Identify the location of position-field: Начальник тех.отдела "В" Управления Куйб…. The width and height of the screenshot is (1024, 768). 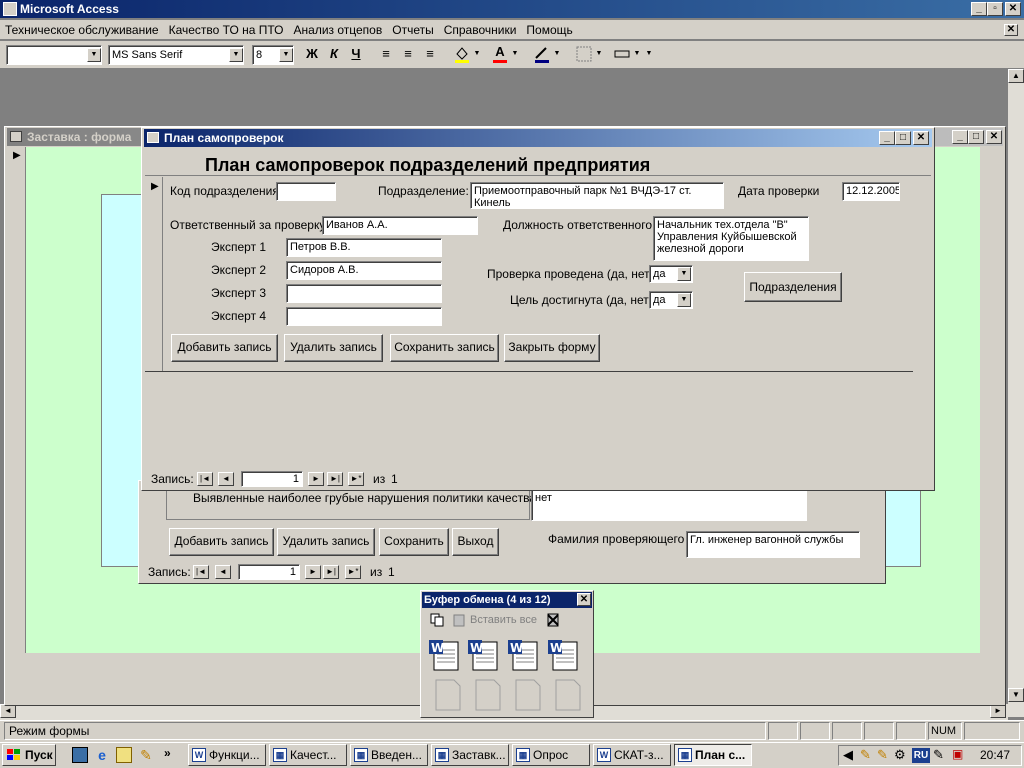
(731, 238).